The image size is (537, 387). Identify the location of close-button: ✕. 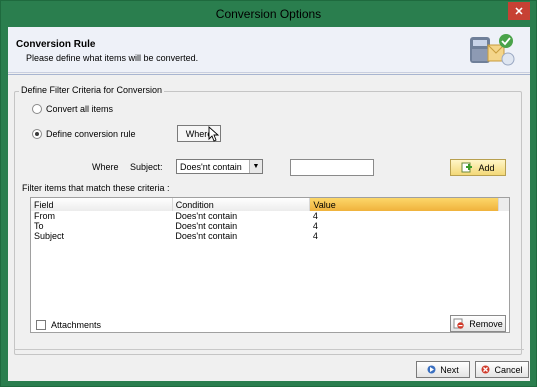
(519, 11).